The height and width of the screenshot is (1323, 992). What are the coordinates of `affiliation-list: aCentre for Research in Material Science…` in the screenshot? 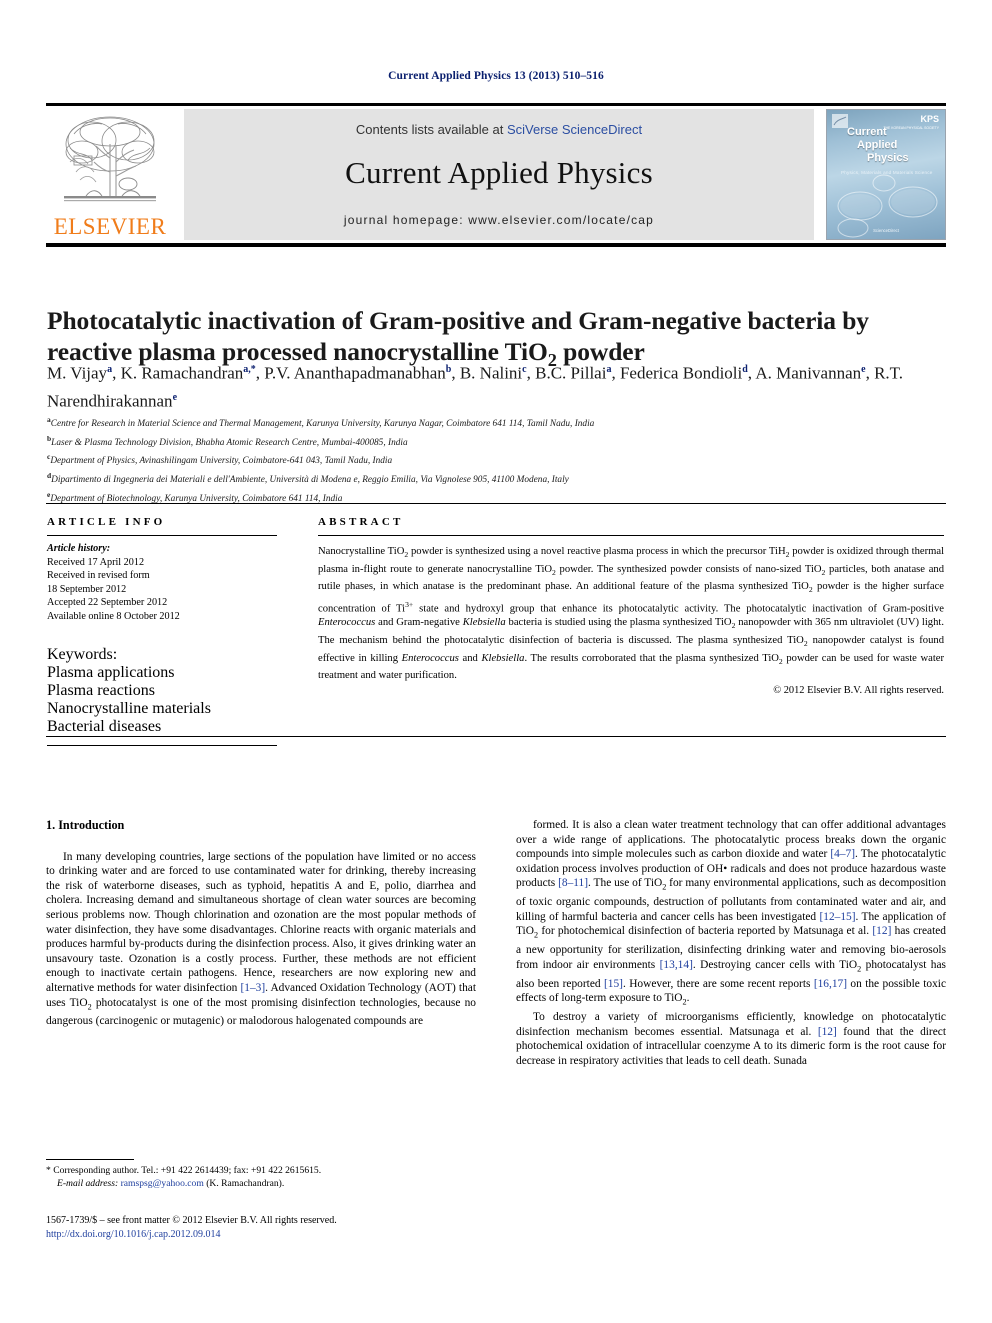 It's located at (494, 459).